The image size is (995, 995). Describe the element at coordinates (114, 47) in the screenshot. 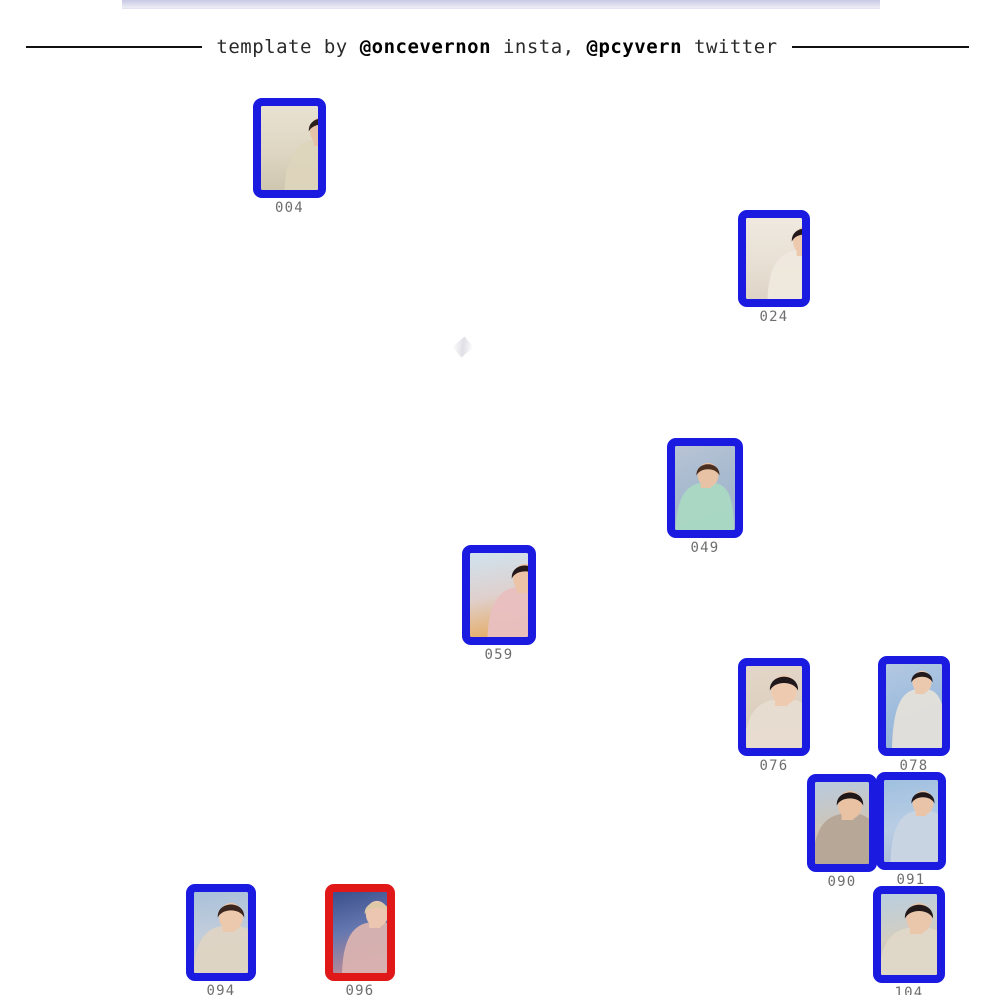

I see `credit-rule-left` at that location.